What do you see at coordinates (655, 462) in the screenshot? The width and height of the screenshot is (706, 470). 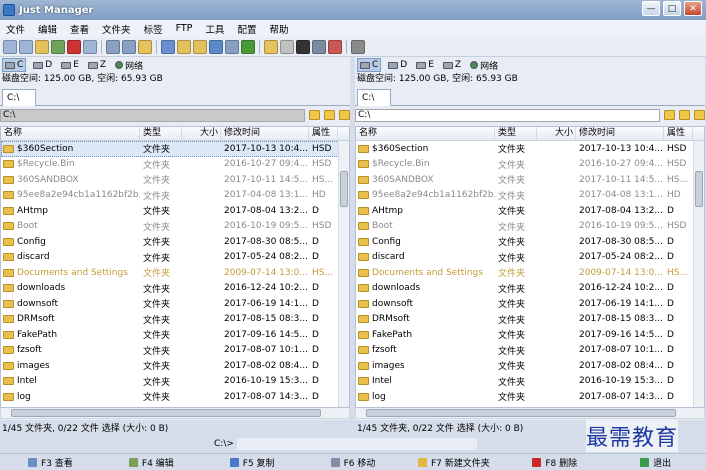 I see `fkey-button-6: 退出` at bounding box center [655, 462].